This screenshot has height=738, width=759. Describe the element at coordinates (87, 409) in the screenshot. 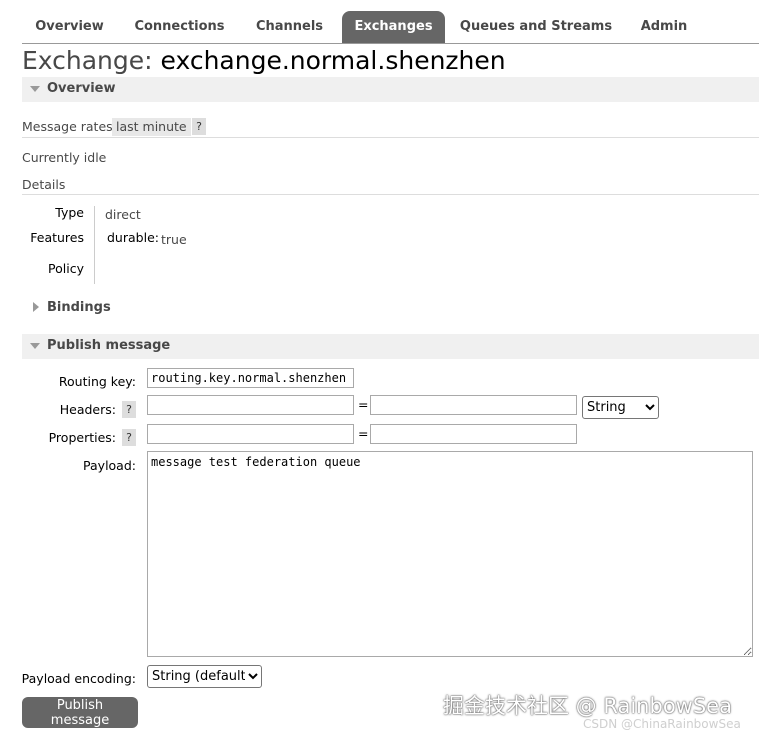

I see `headers-label: Headers:` at that location.